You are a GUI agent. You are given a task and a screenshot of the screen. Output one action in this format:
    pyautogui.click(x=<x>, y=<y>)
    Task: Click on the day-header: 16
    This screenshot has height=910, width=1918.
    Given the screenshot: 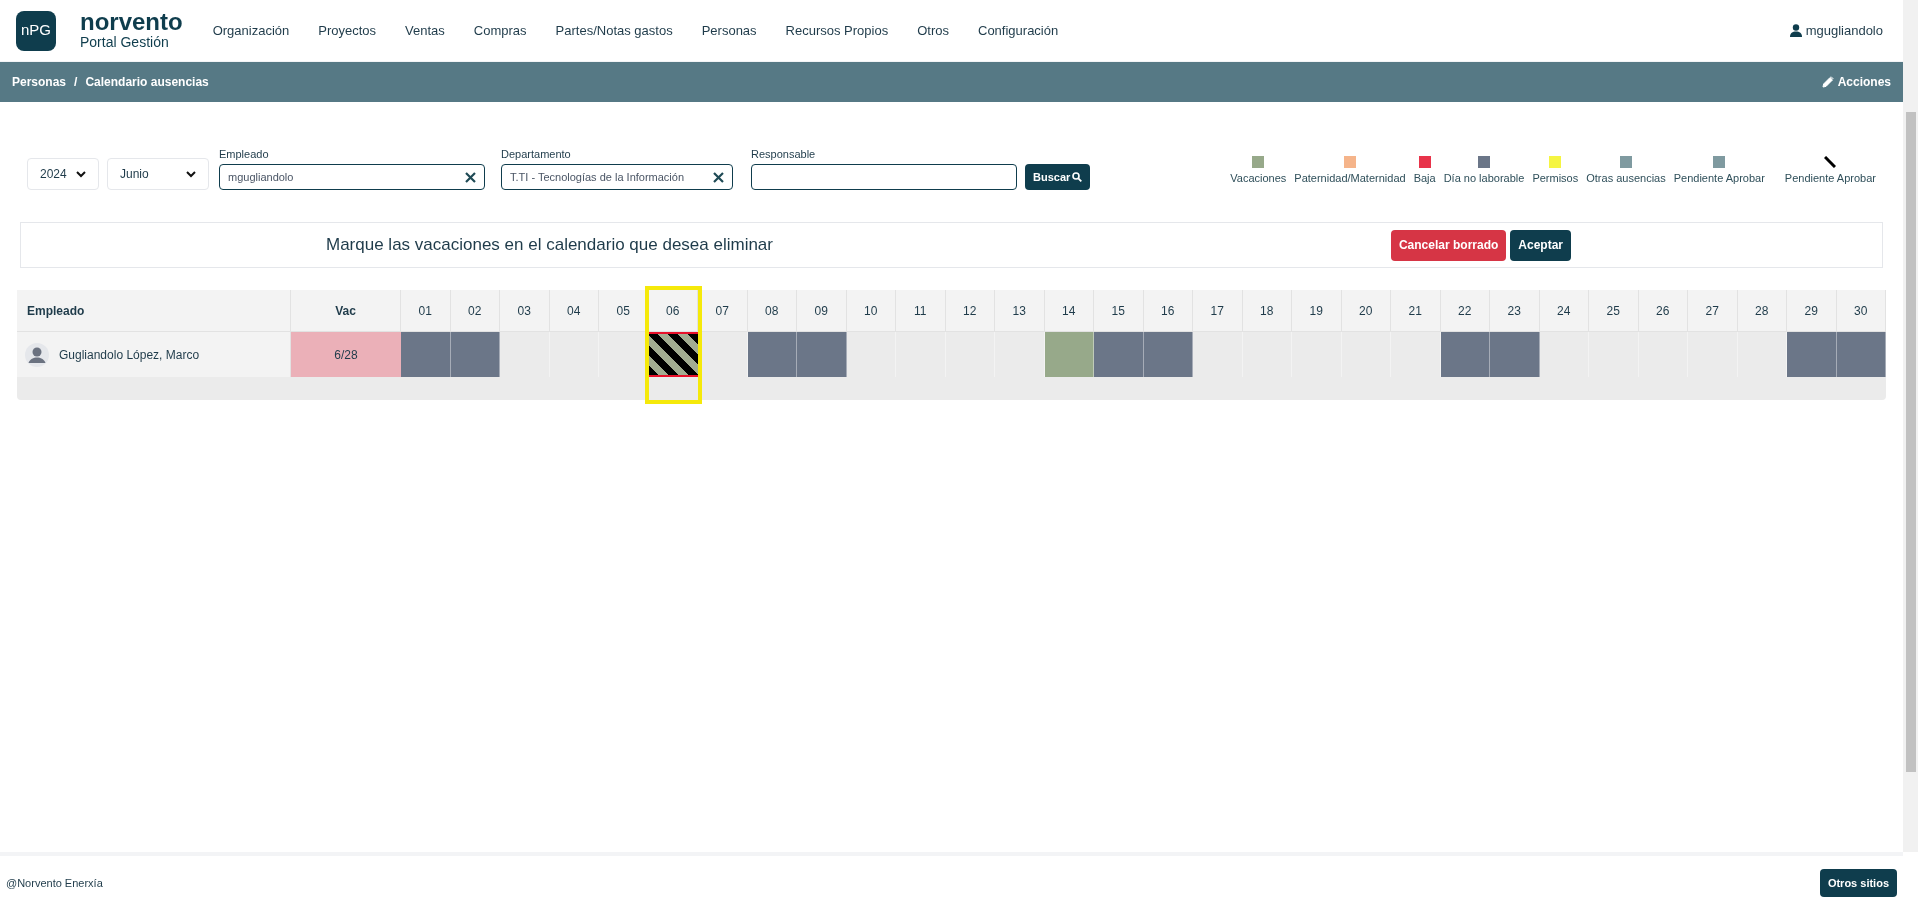 What is the action you would take?
    pyautogui.click(x=1168, y=311)
    